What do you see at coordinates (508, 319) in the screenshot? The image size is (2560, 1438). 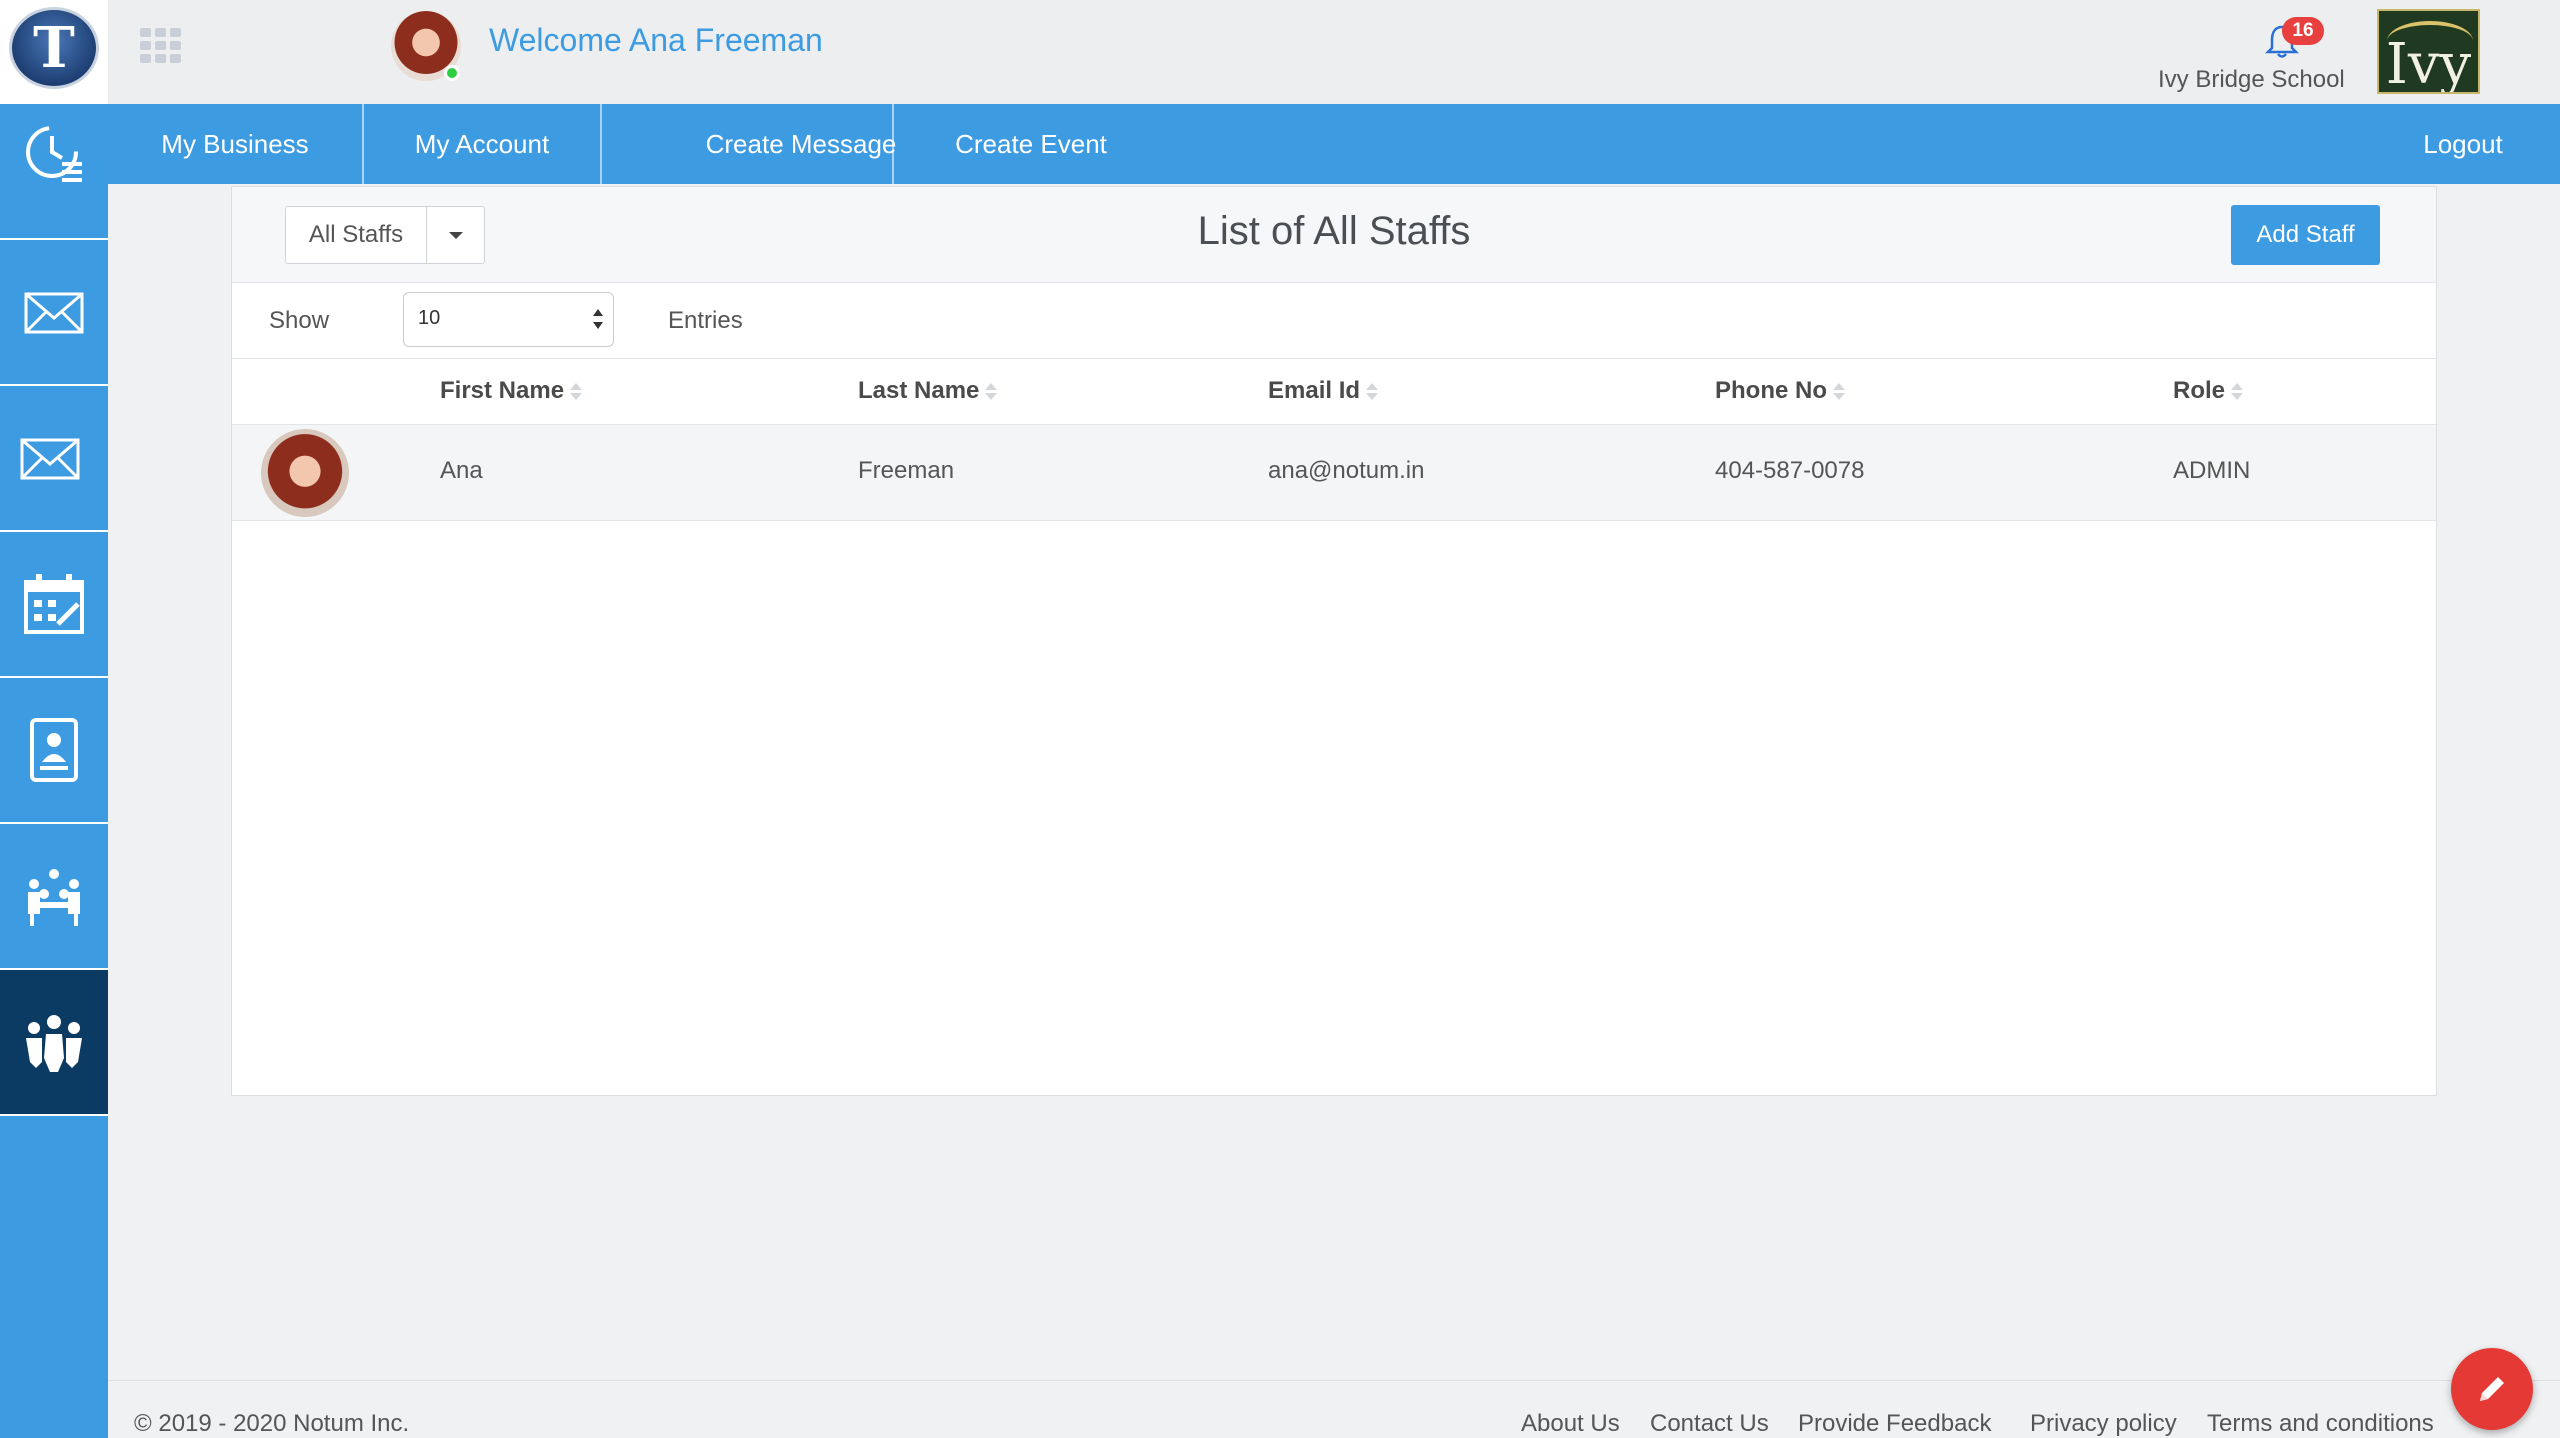 I see `page-size-select: 10` at bounding box center [508, 319].